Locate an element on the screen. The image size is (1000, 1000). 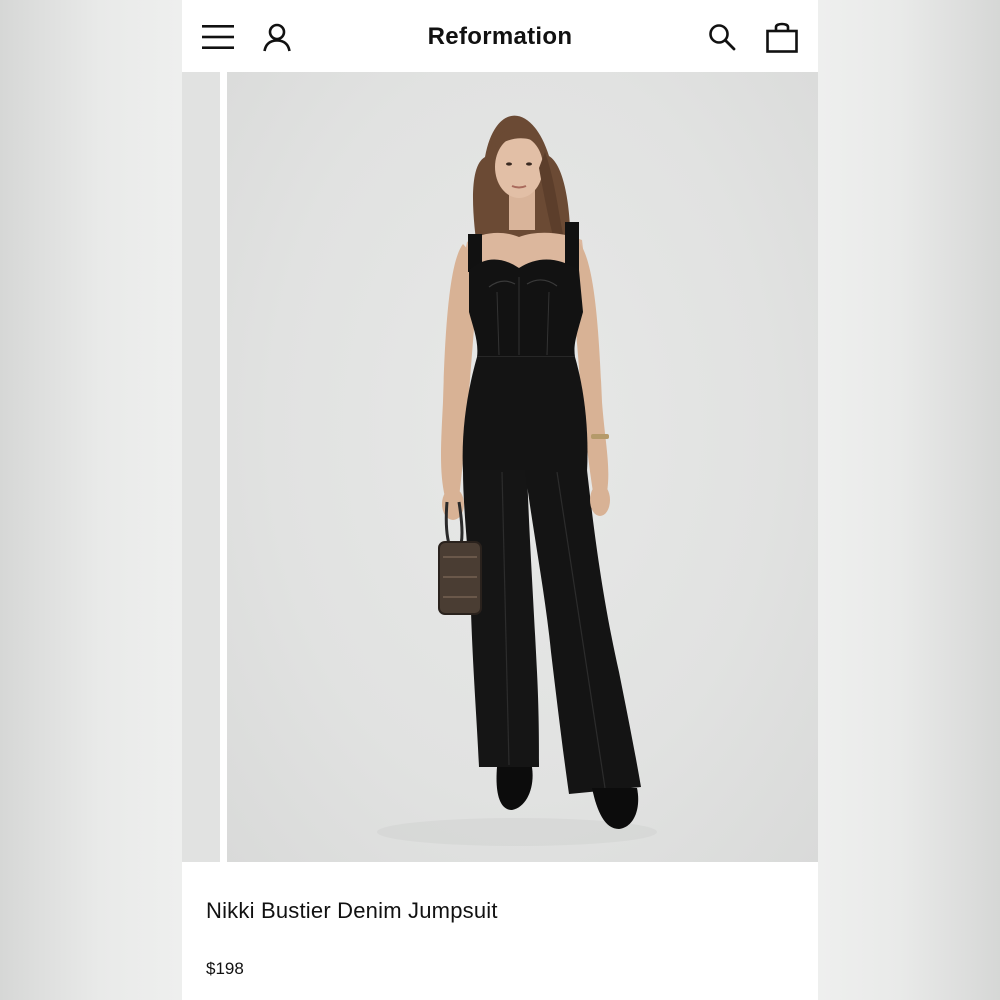
header-bar: Reformation is located at coordinates (500, 36).